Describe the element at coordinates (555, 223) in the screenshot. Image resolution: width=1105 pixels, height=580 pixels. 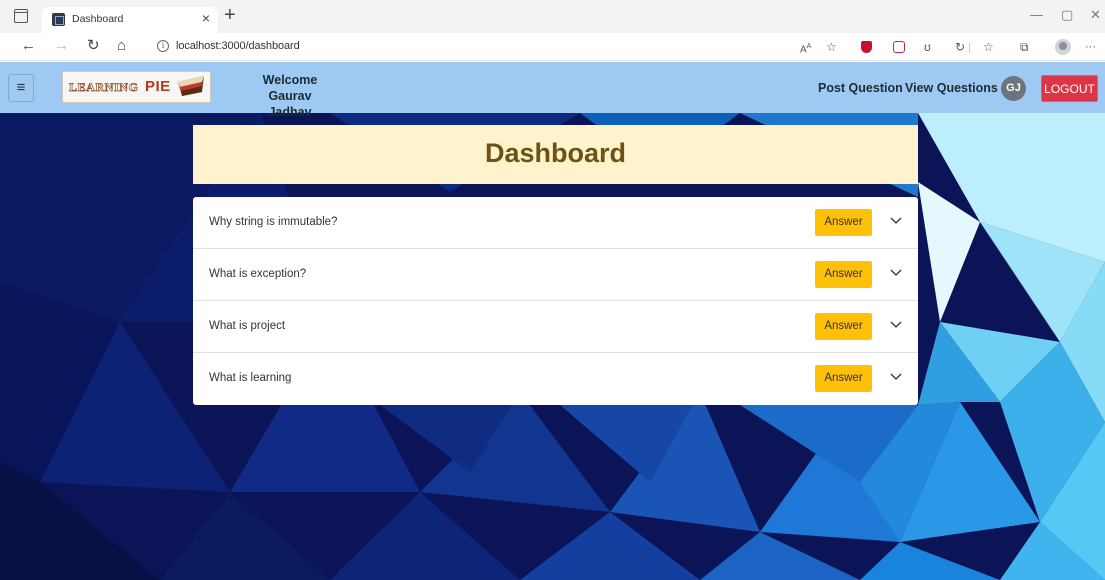
I see `question-item: Why string is immutable? Answer` at that location.